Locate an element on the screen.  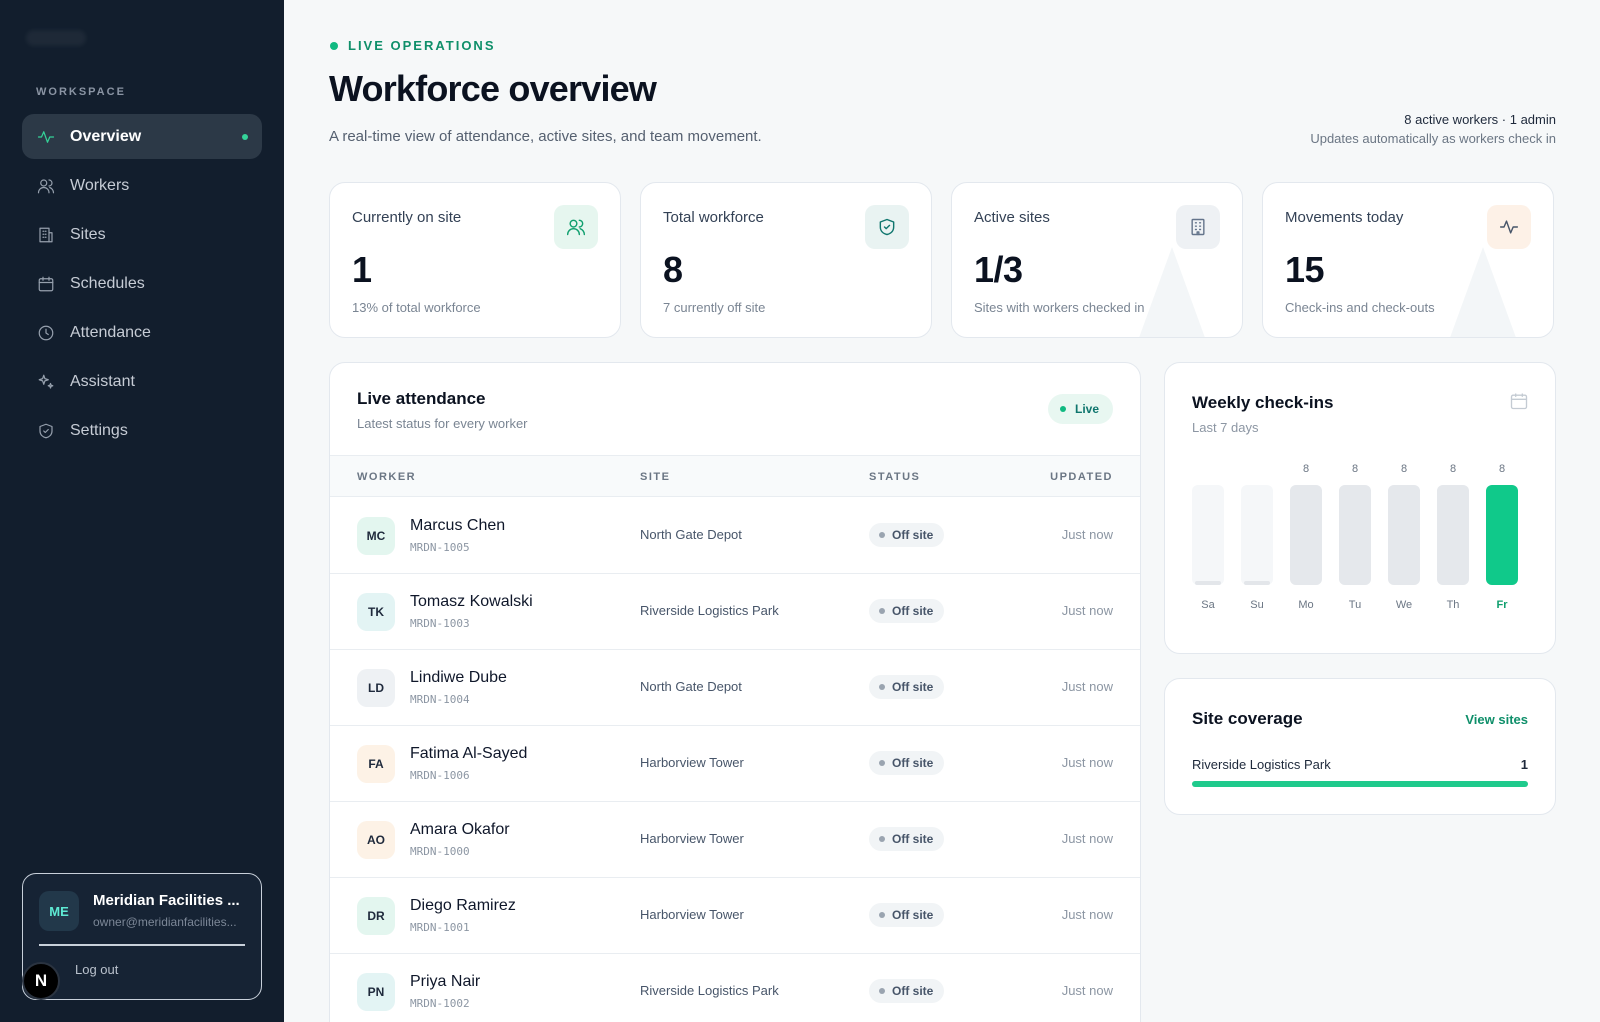
sidebar-item-workers: Workers is located at coordinates (142, 185).